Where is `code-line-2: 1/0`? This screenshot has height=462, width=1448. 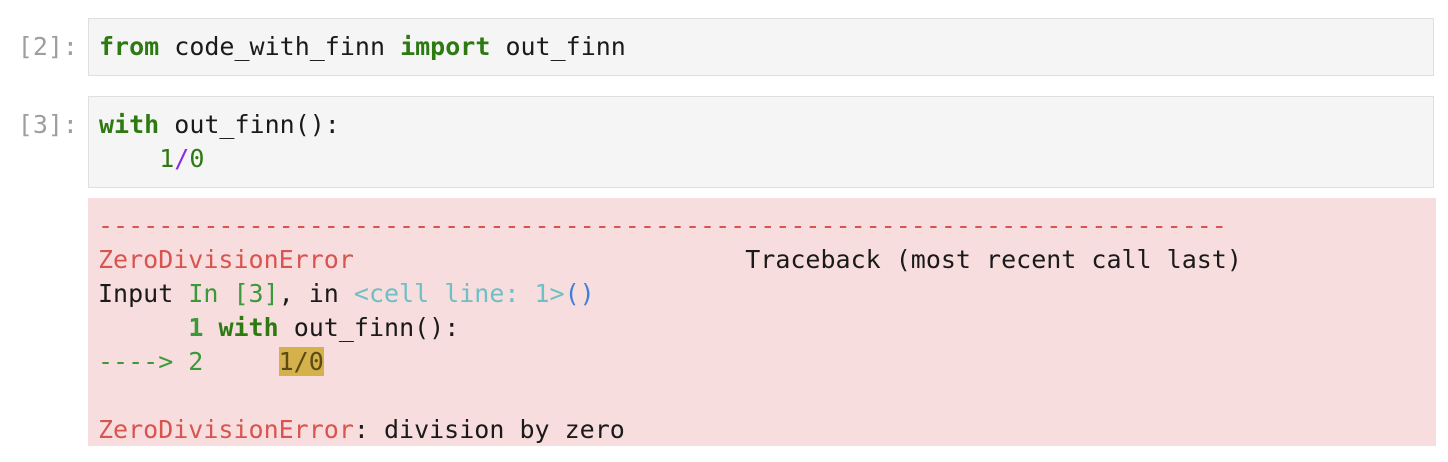 code-line-2: 1/0 is located at coordinates (761, 159).